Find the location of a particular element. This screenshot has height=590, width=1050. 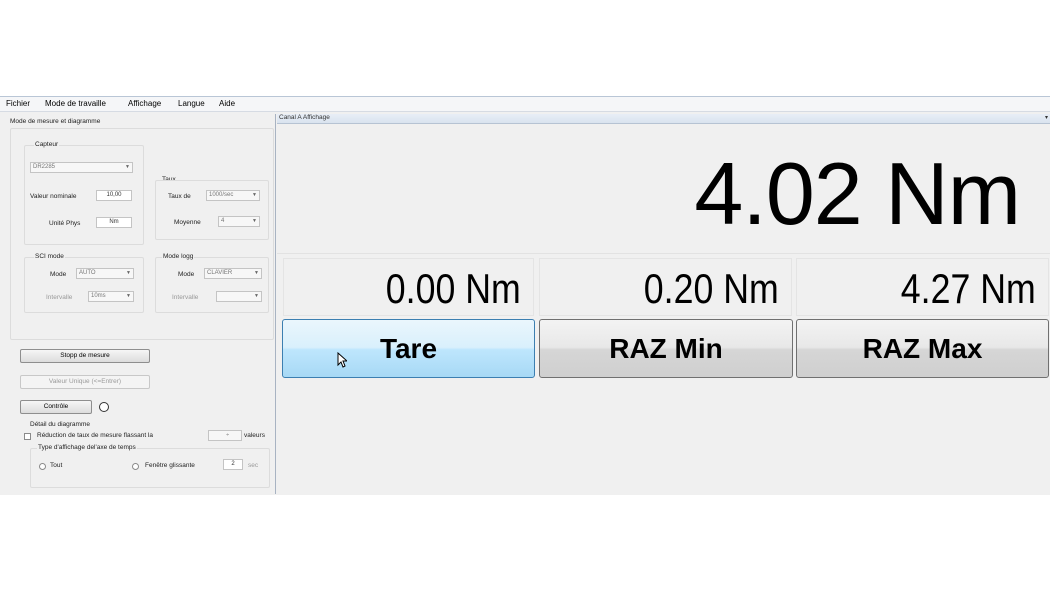

window-unit-label: sec is located at coordinates (253, 465).